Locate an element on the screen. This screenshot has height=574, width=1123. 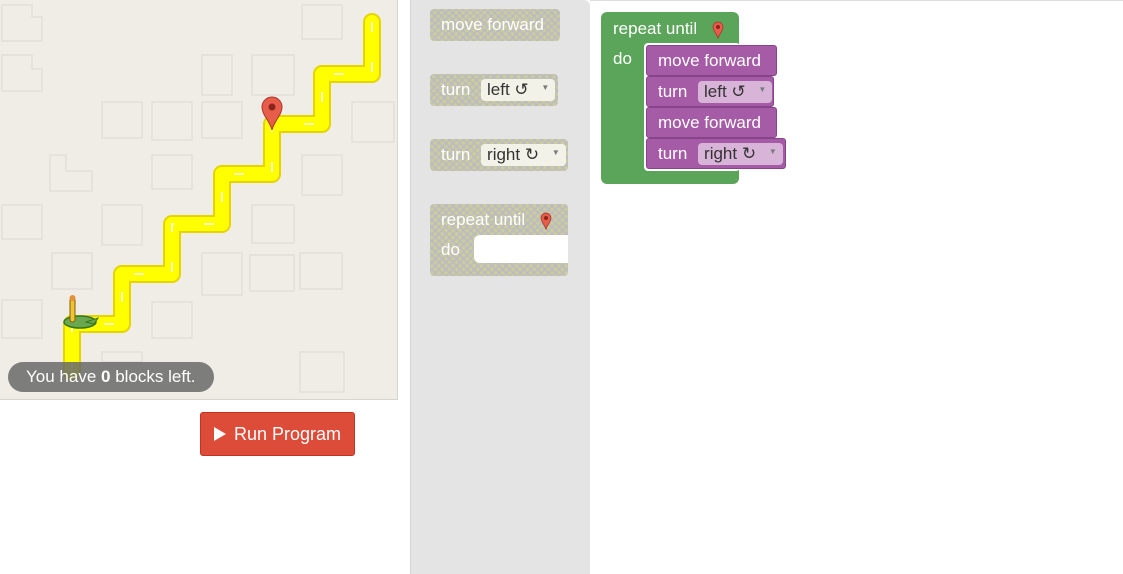
workspace-turn-right-dropdown: right ↻ ▼ is located at coordinates (740, 153).